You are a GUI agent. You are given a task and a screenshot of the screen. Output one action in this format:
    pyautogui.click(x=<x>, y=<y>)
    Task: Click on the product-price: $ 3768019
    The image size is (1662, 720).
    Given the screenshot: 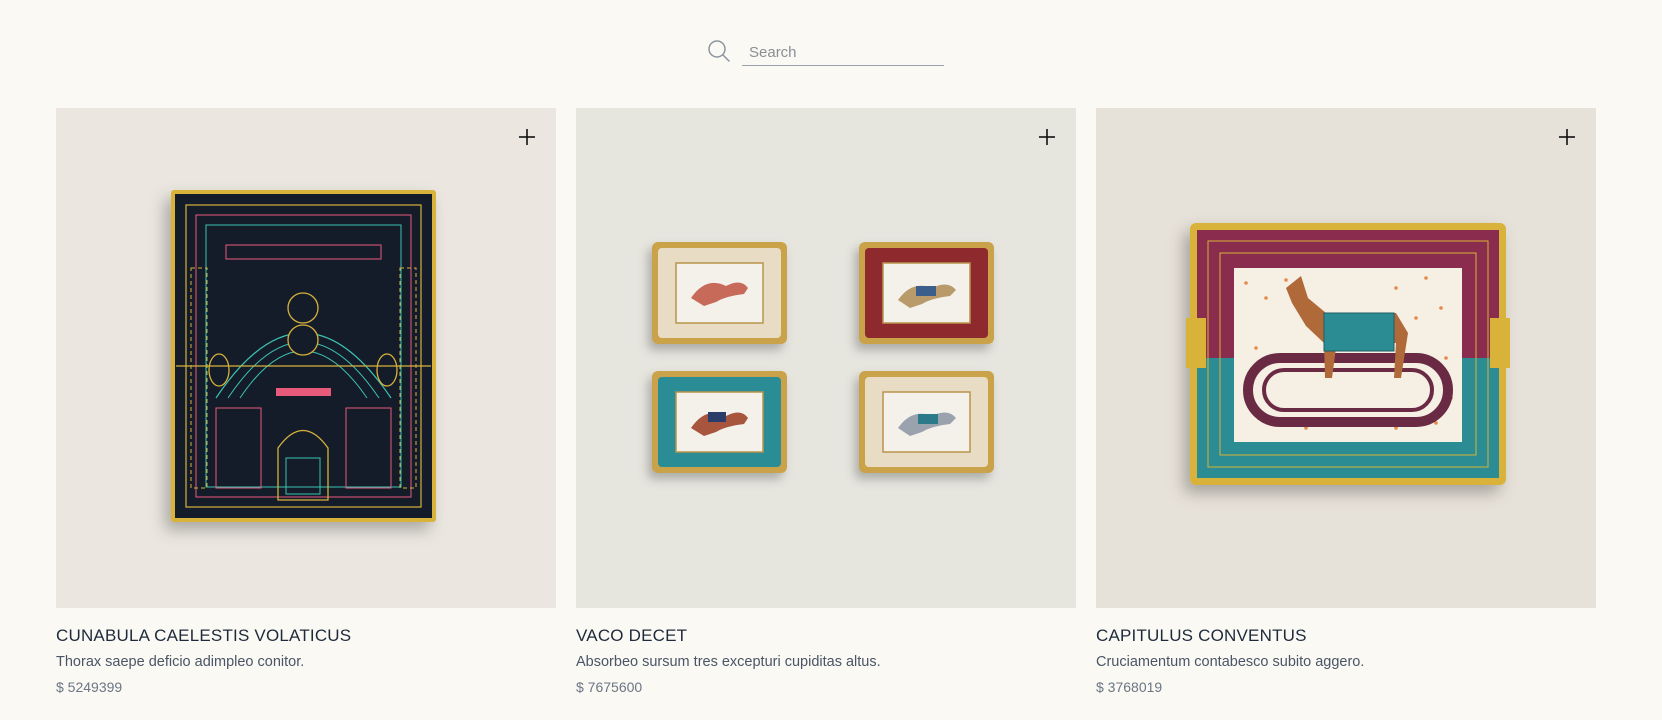 What is the action you would take?
    pyautogui.click(x=1129, y=687)
    